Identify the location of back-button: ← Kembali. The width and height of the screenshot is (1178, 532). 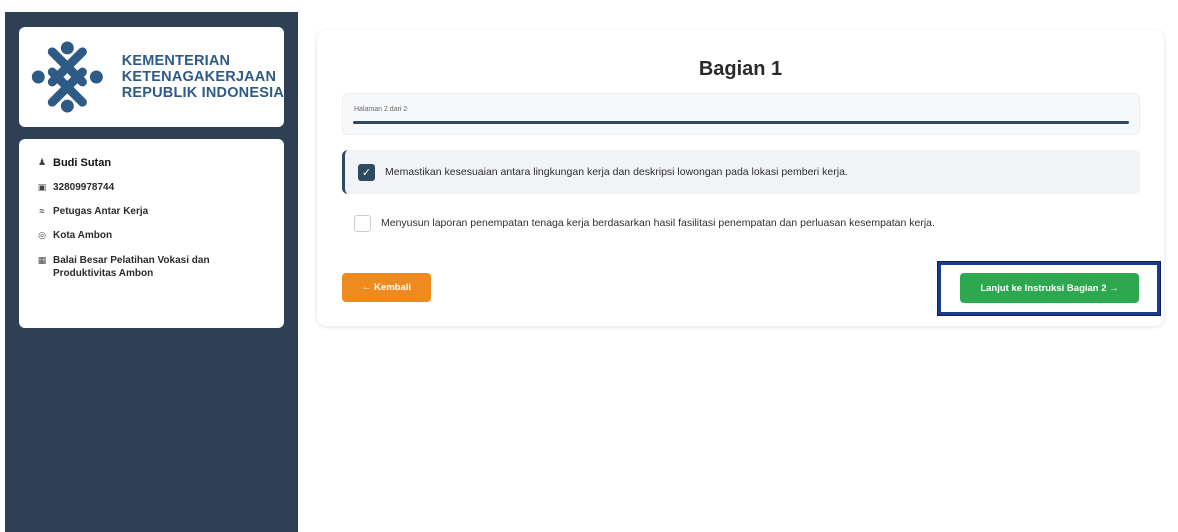
(386, 287).